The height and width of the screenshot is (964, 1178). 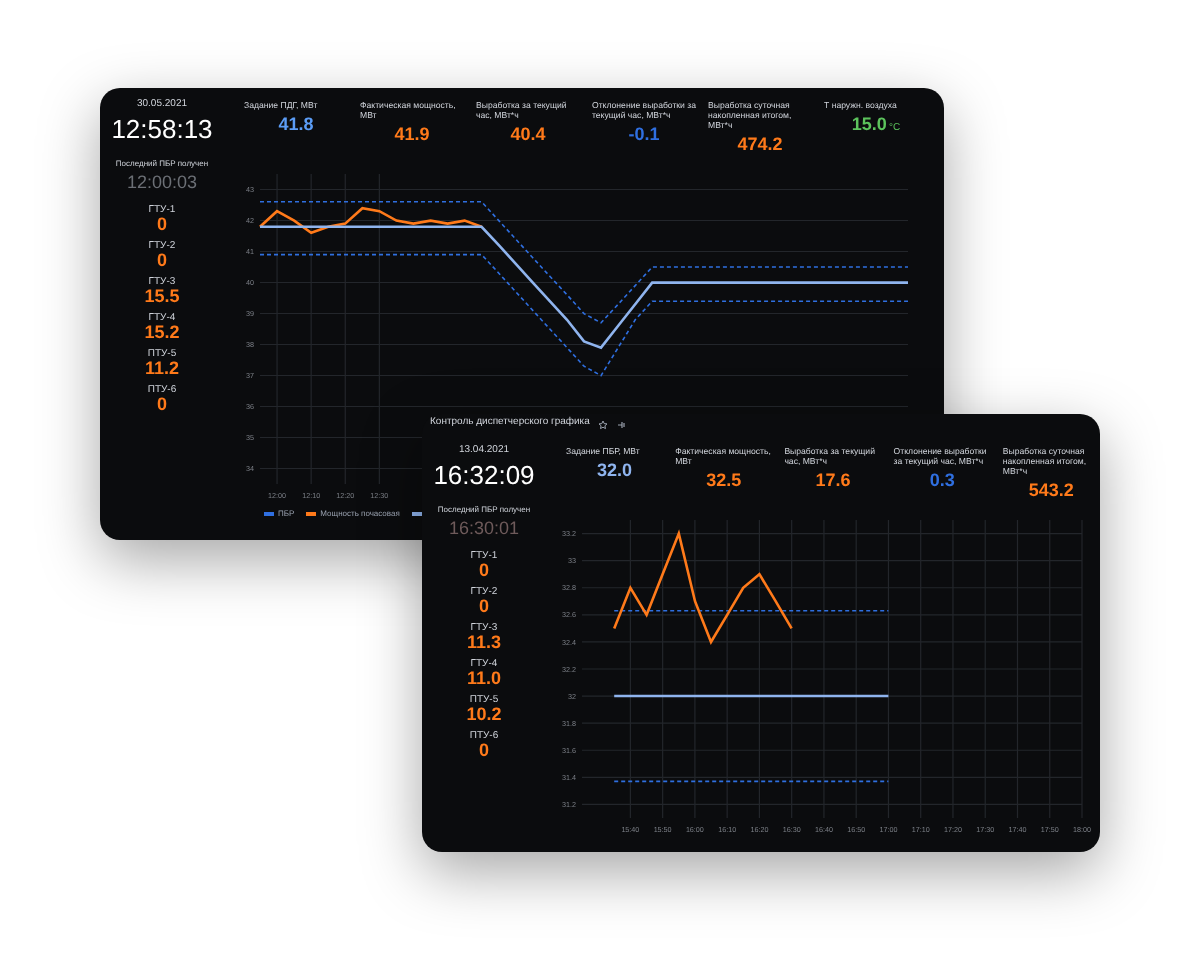 What do you see at coordinates (484, 475) in the screenshot?
I see `clock-time: 16:32:09` at bounding box center [484, 475].